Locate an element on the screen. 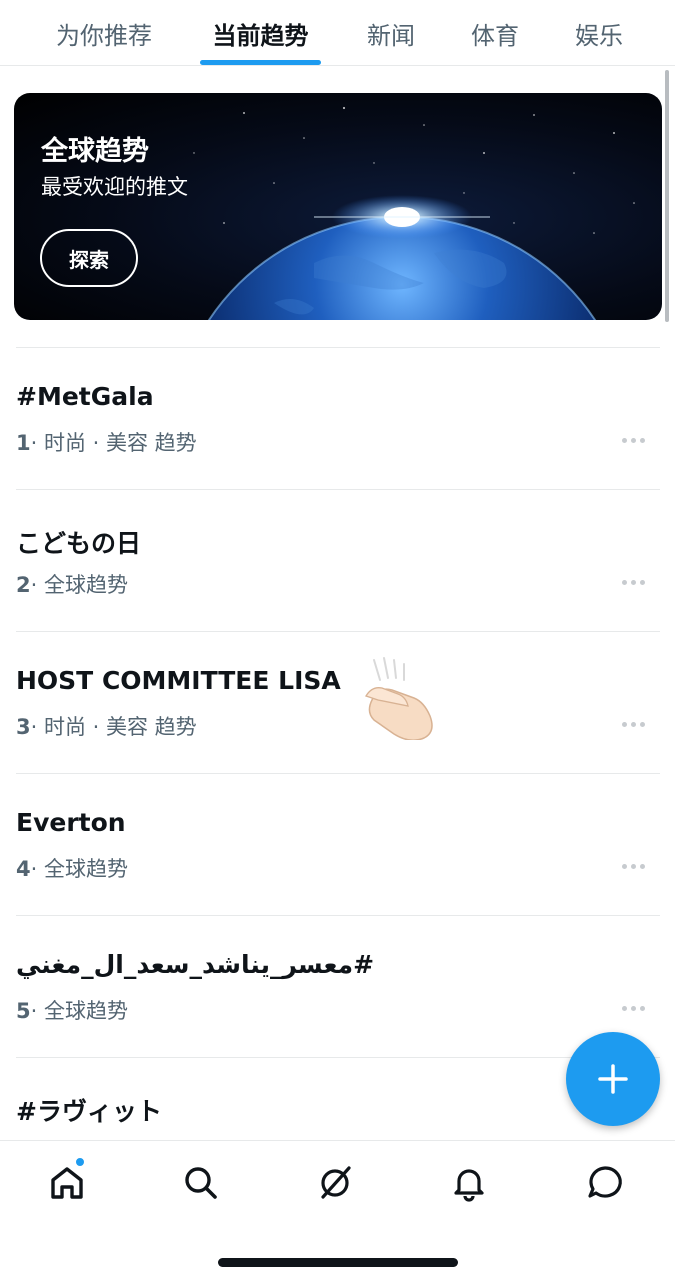 The height and width of the screenshot is (1280, 675). tab-sports: 体育 is located at coordinates (495, 33).